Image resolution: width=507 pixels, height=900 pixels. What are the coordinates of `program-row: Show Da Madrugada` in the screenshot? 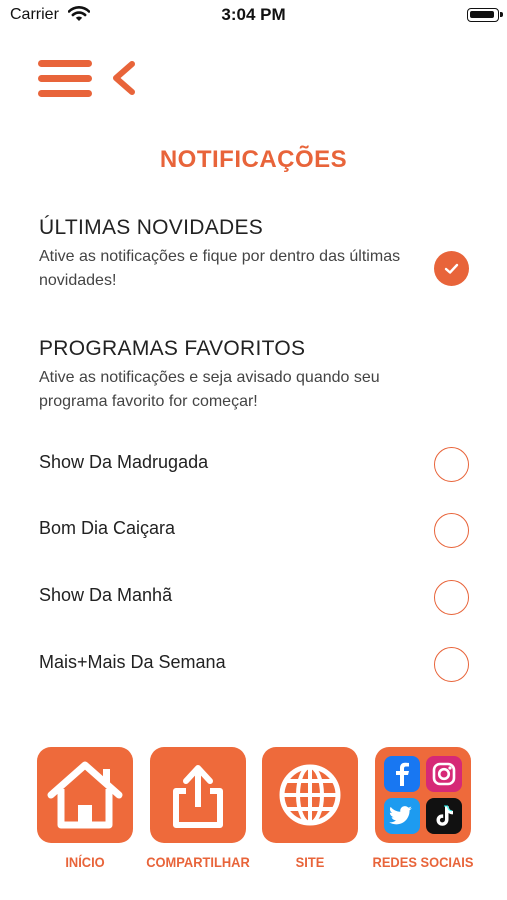 It's located at (253, 465).